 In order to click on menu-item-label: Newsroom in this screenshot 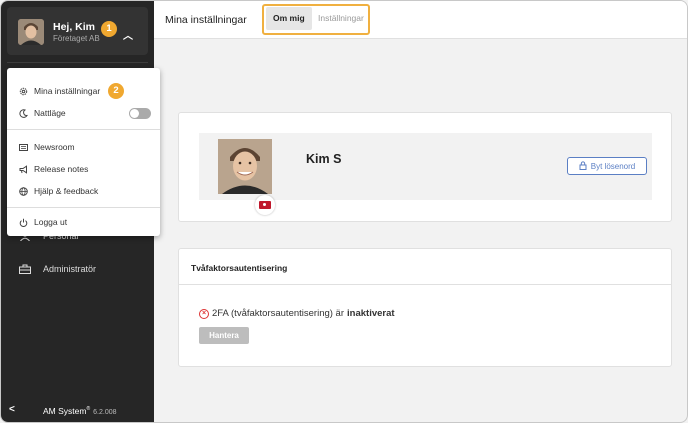, I will do `click(54, 147)`.